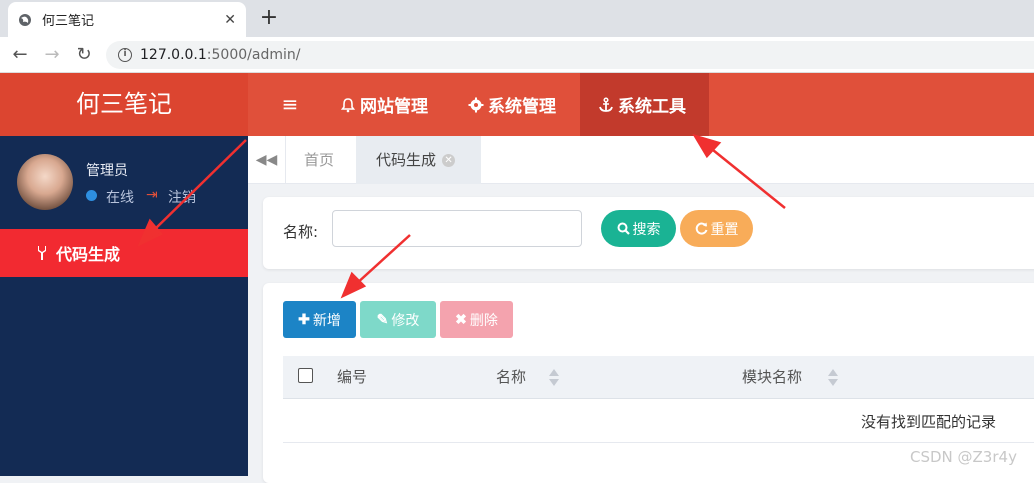 The image size is (1034, 483). I want to click on user-name: 管理员, so click(107, 171).